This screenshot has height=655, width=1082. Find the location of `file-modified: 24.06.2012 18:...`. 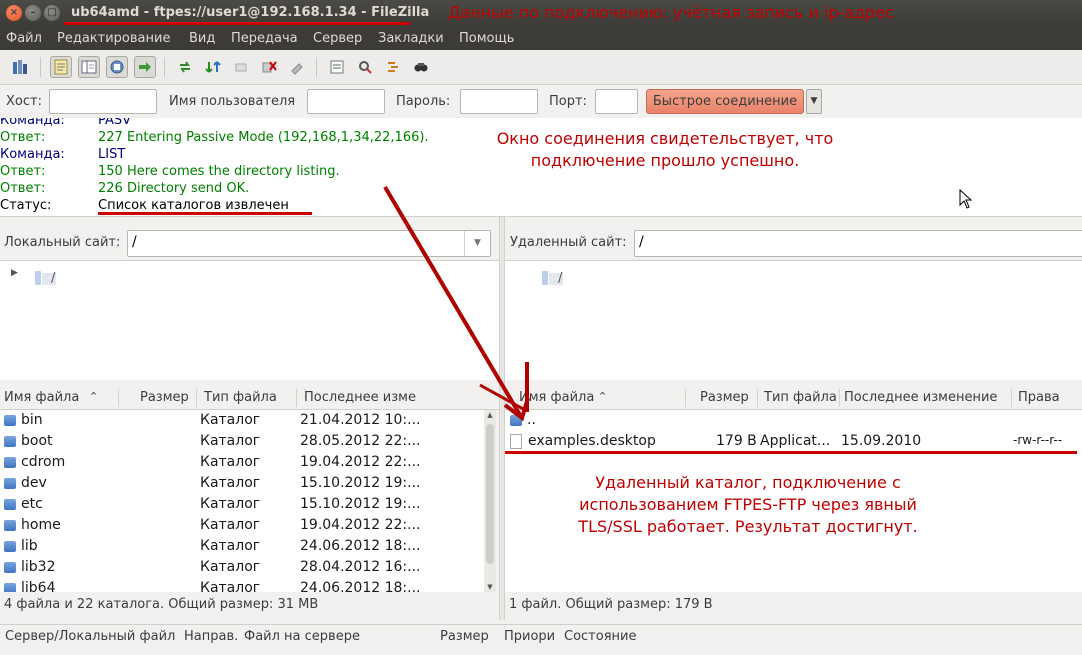

file-modified: 24.06.2012 18:... is located at coordinates (360, 546).